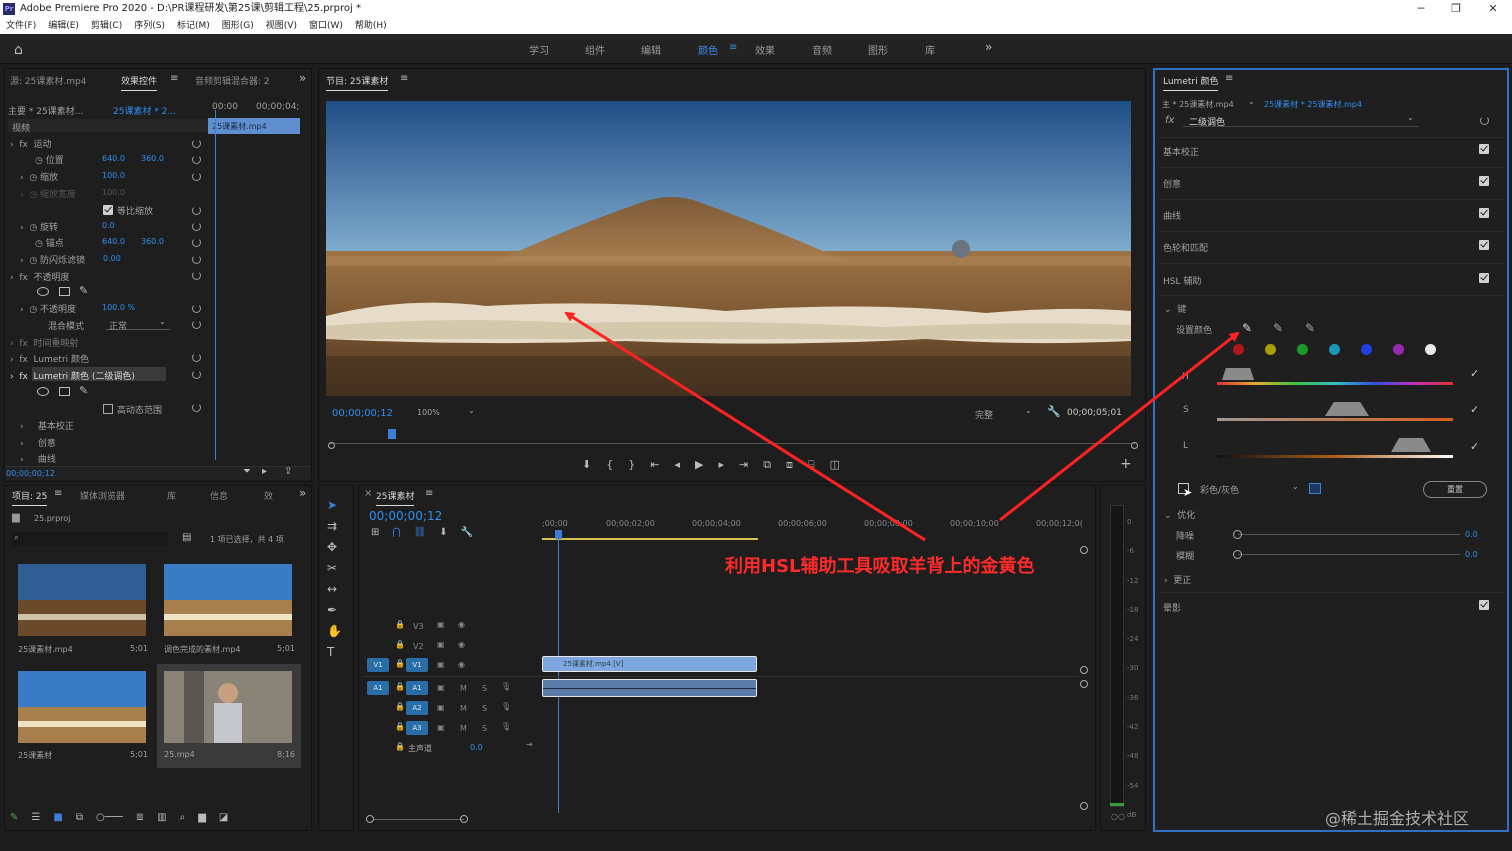 This screenshot has width=1512, height=851. I want to click on annotation-arrow-to-sheep, so click(745, 426).